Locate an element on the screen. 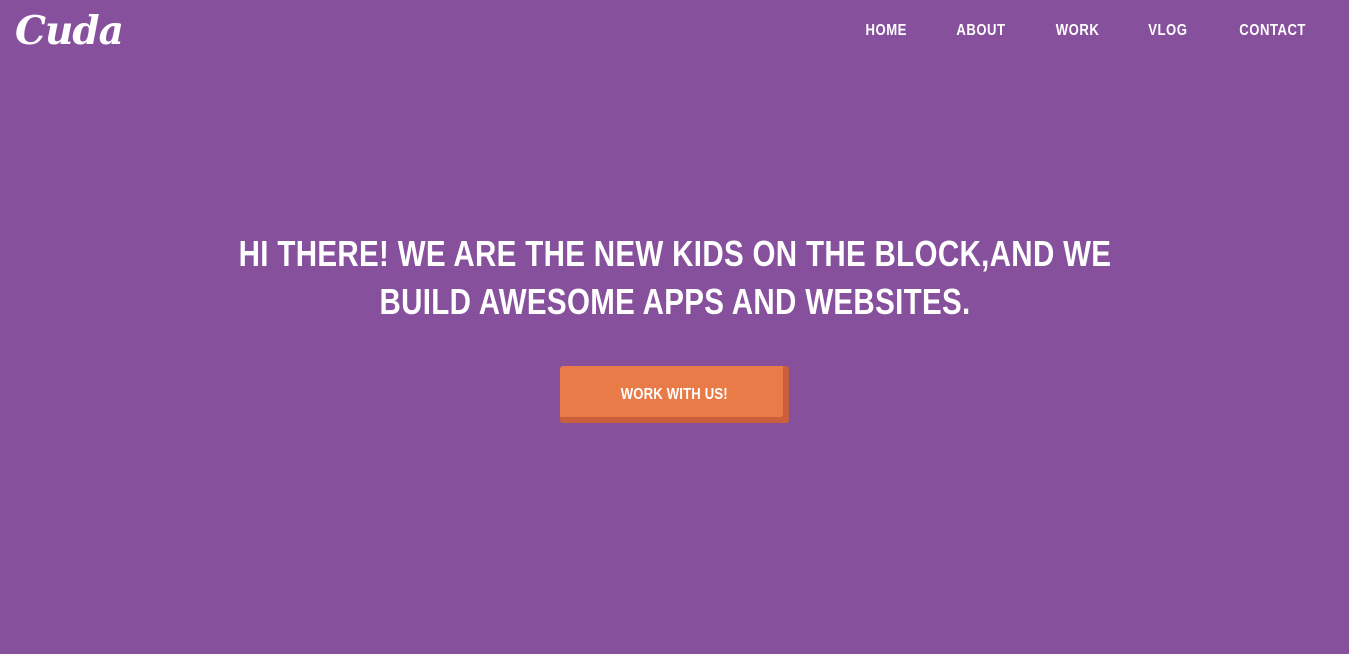 Image resolution: width=1349 pixels, height=654 pixels. nav-vlog: VLOG is located at coordinates (1167, 31).